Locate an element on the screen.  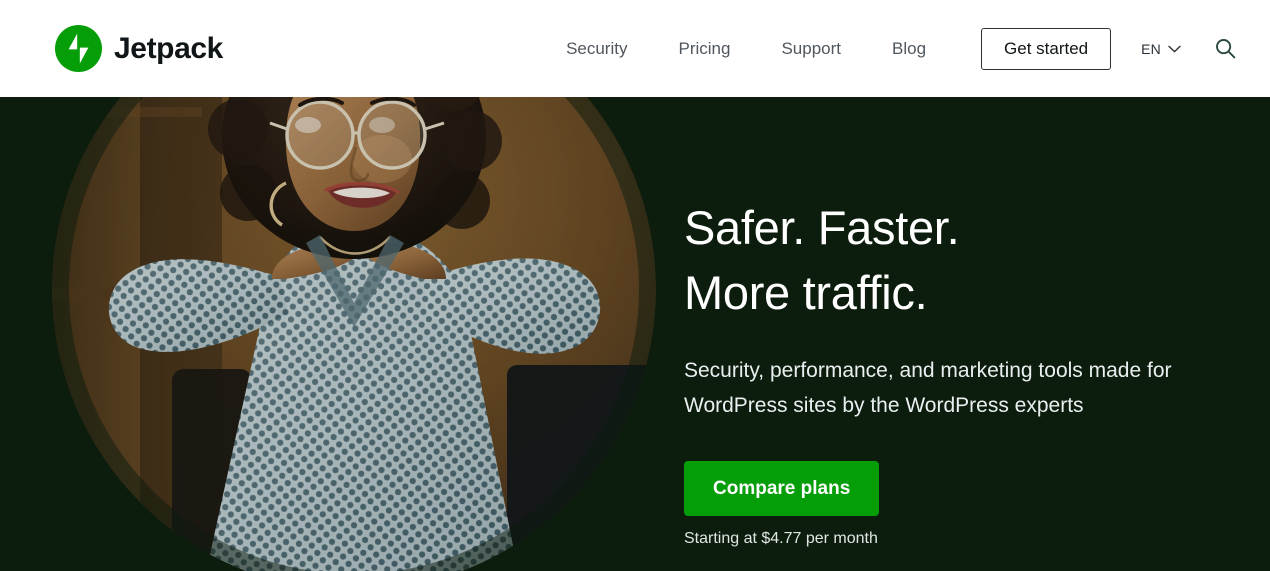
brand-logo-link: Jetpack is located at coordinates (138, 48).